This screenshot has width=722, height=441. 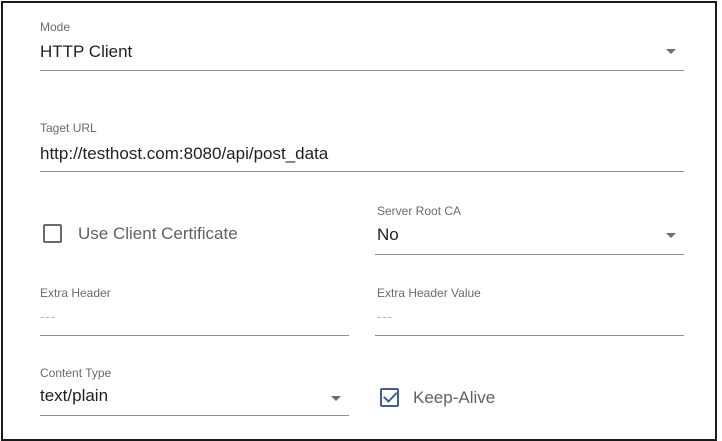 I want to click on server-root-ca-underline, so click(x=529, y=254).